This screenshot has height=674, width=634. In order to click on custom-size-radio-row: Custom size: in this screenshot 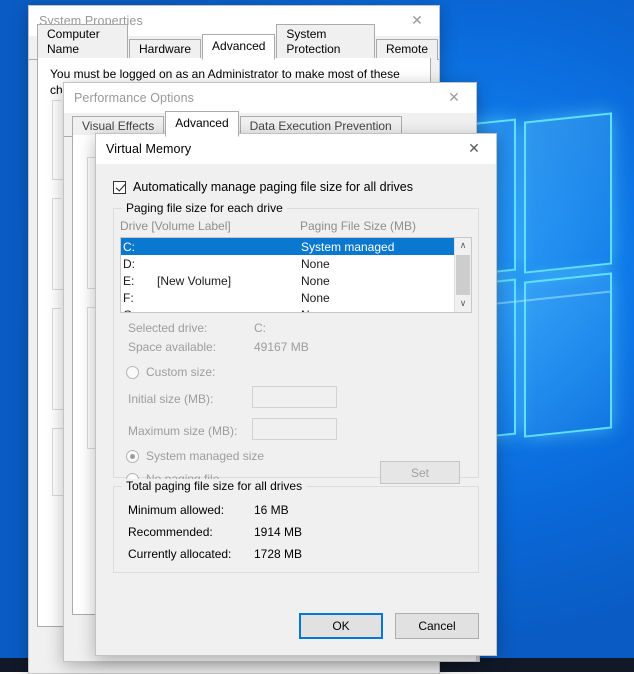, I will do `click(170, 372)`.